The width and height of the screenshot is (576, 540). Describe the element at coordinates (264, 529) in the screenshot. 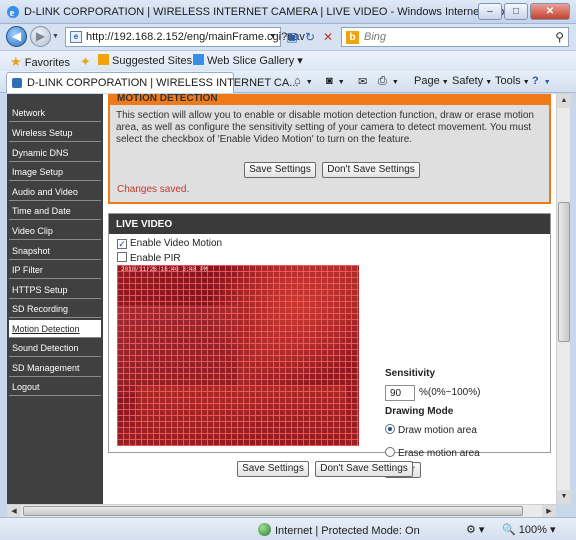

I see `globe-icon` at that location.